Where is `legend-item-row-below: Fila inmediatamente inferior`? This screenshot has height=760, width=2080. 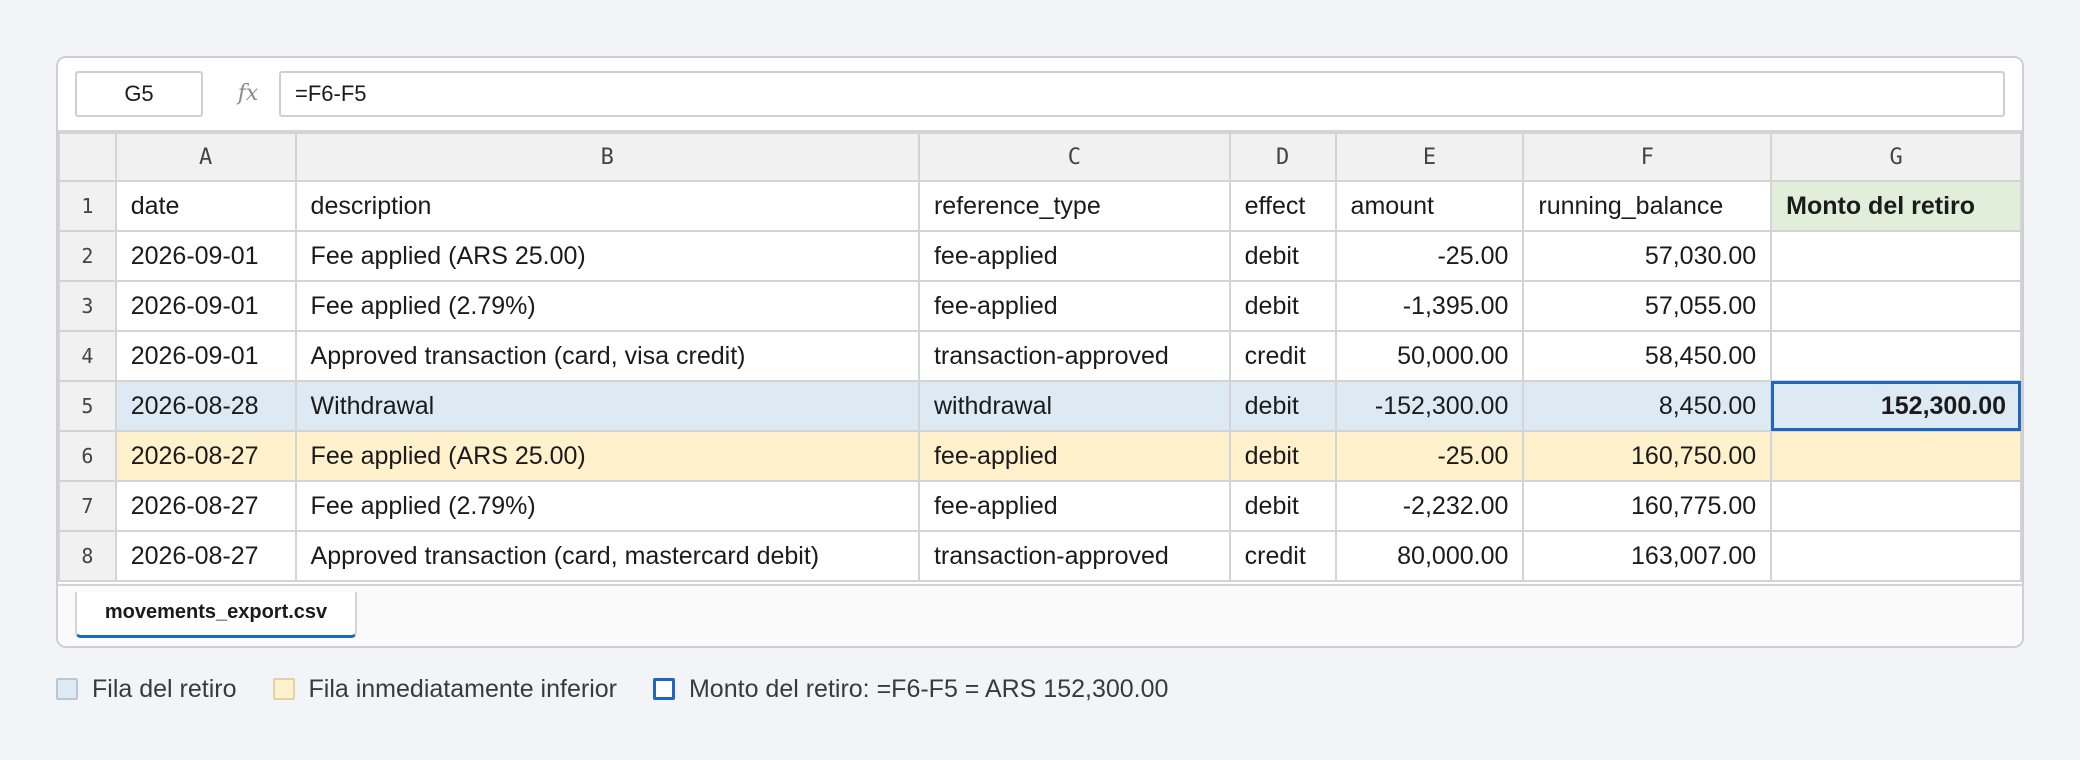
legend-item-row-below: Fila inmediatamente inferior is located at coordinates (444, 689).